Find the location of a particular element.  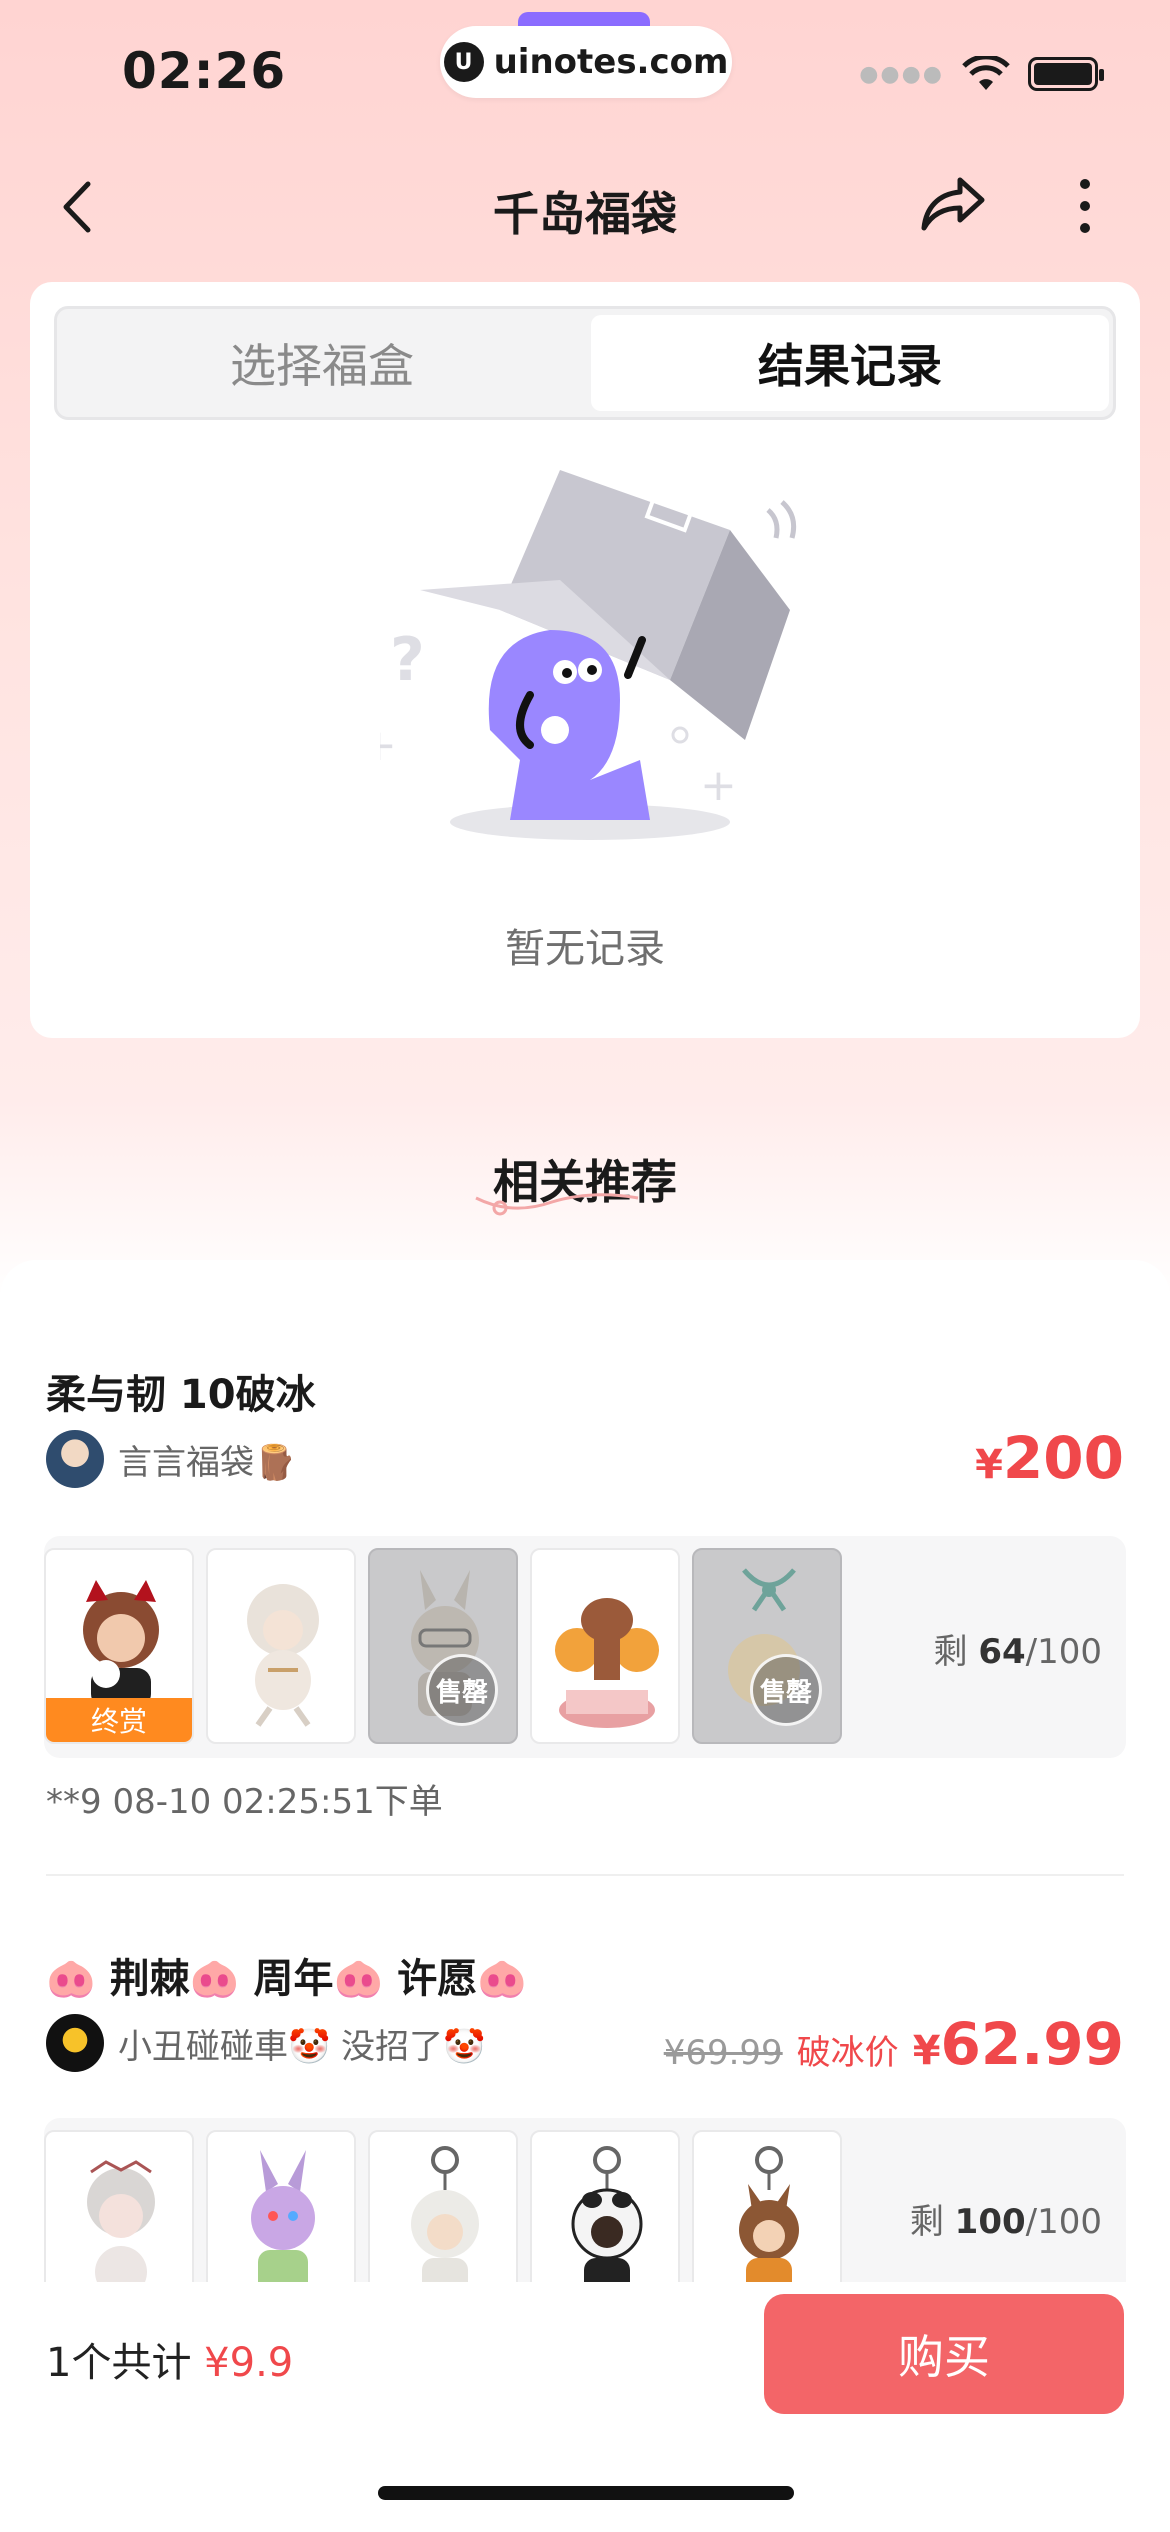

item-title: 🐽 荆棘🐽 周年🐽 许愿🐽 is located at coordinates (286, 1975).